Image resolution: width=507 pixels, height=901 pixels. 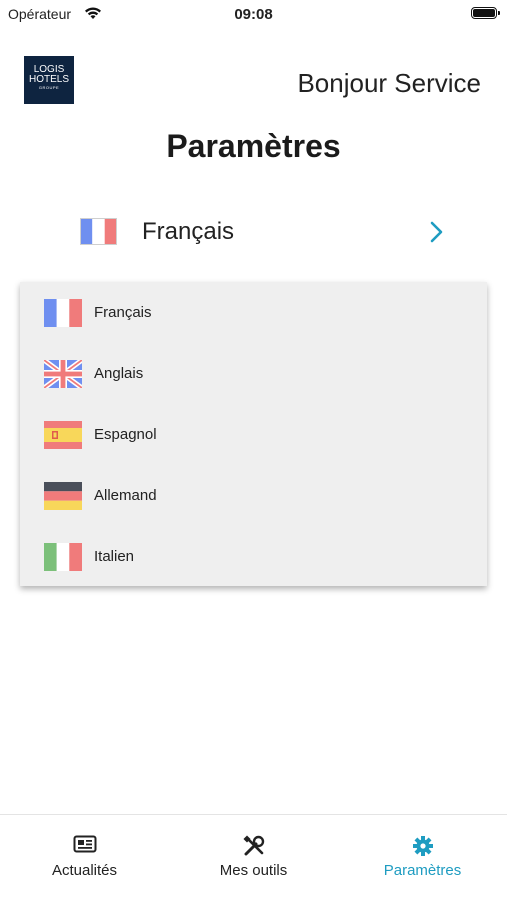 I want to click on language-option-label: Allemand, so click(x=125, y=495).